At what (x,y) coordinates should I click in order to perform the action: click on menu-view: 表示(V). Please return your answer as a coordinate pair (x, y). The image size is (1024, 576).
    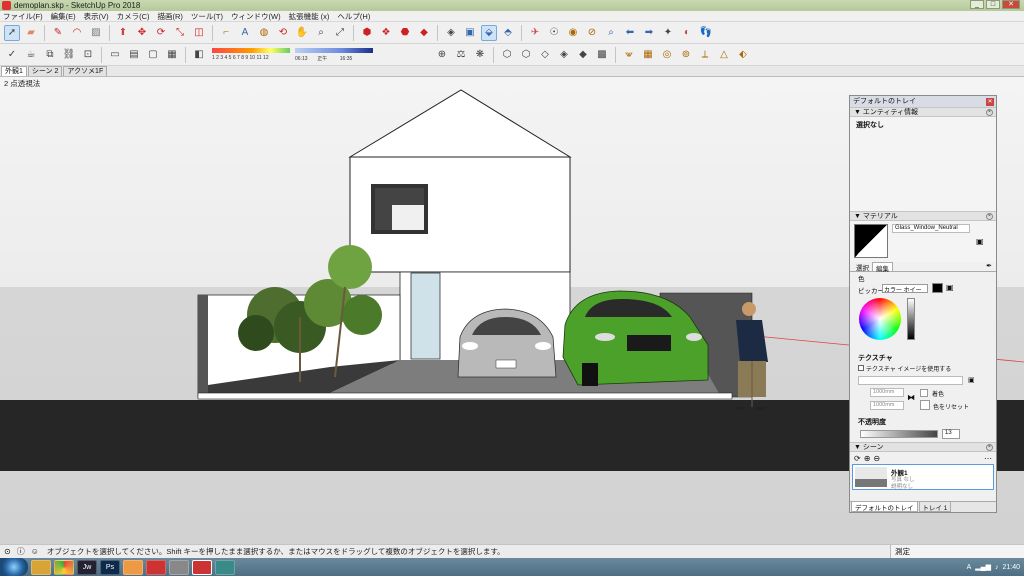
    Looking at the image, I should click on (96, 16).